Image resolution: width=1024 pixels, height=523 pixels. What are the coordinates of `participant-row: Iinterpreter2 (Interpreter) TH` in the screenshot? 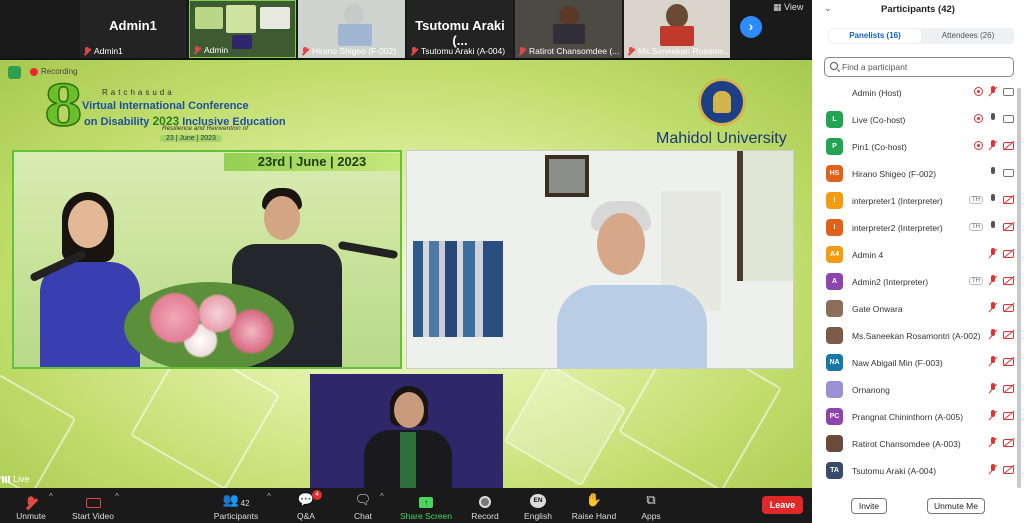 It's located at (915, 227).